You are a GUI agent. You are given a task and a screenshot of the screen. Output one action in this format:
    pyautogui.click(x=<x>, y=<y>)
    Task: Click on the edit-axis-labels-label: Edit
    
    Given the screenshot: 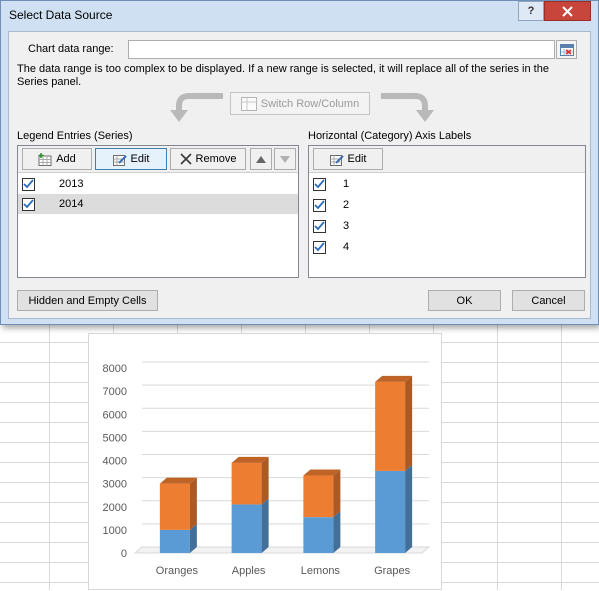 What is the action you would take?
    pyautogui.click(x=357, y=159)
    